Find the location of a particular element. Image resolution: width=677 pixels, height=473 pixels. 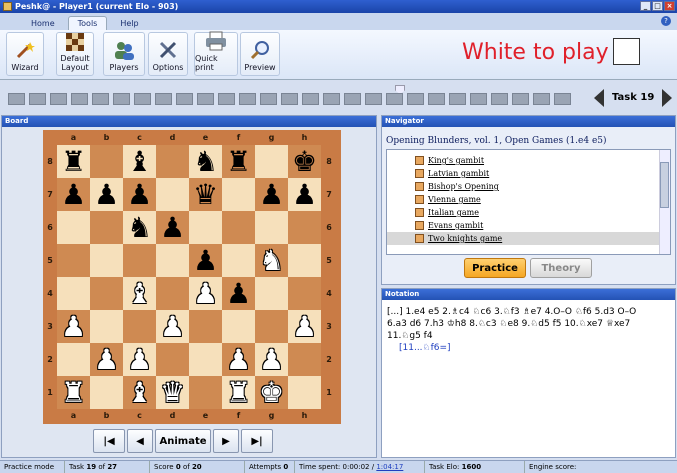

square-h4 is located at coordinates (304, 293).